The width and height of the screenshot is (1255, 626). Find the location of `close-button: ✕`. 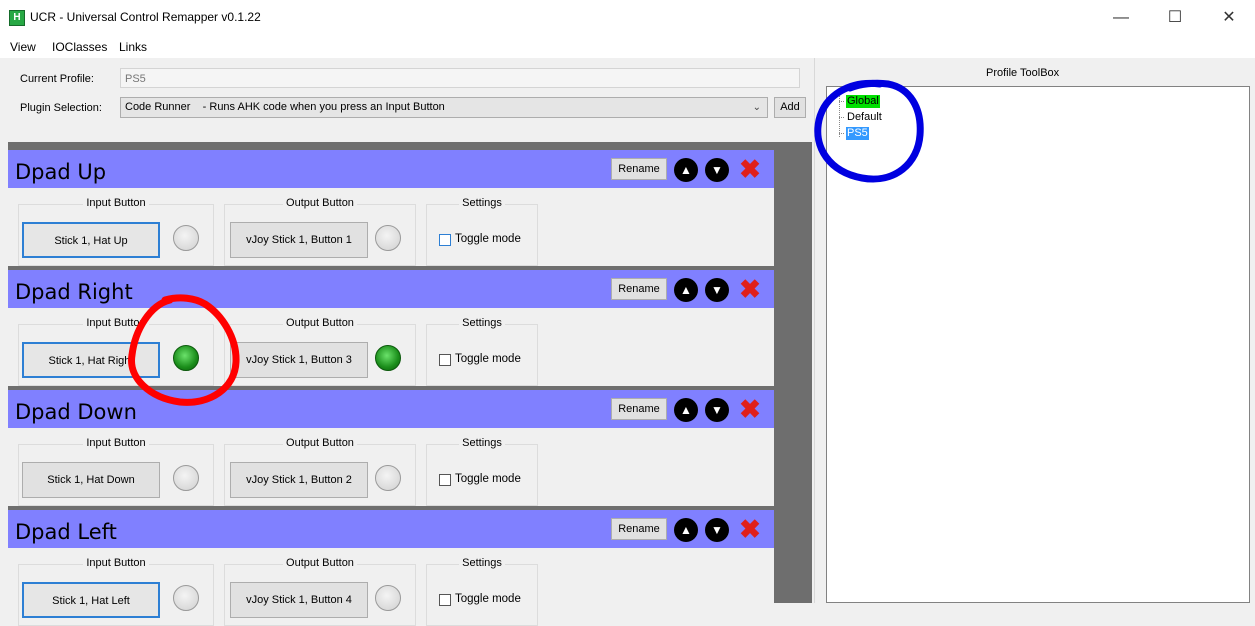

close-button: ✕ is located at coordinates (1229, 18).